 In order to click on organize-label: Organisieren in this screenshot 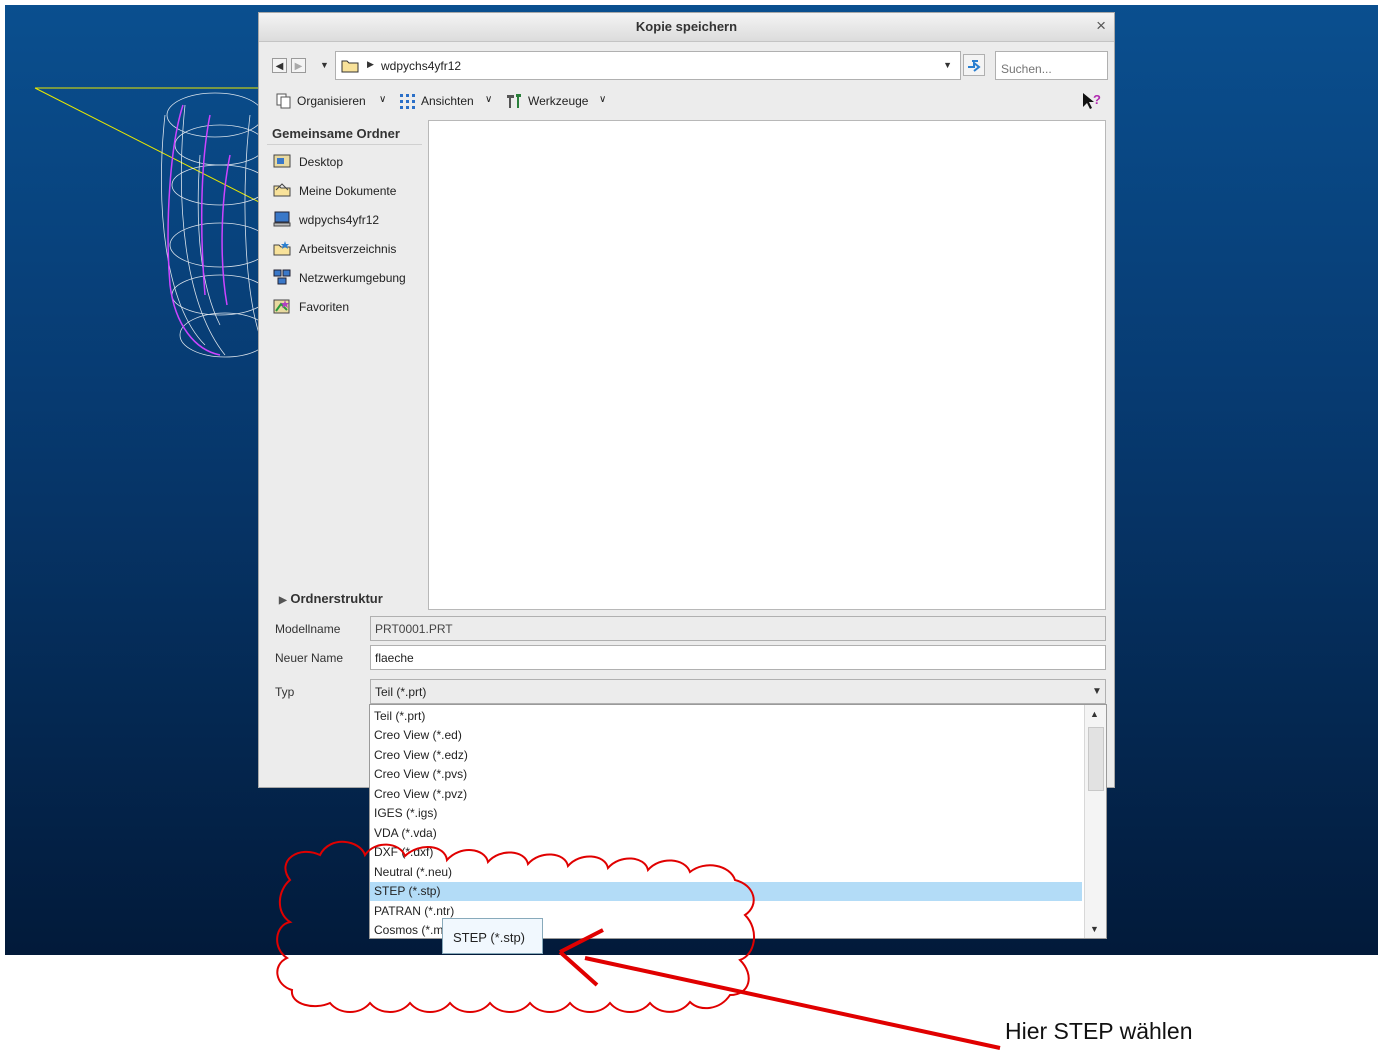, I will do `click(331, 101)`.